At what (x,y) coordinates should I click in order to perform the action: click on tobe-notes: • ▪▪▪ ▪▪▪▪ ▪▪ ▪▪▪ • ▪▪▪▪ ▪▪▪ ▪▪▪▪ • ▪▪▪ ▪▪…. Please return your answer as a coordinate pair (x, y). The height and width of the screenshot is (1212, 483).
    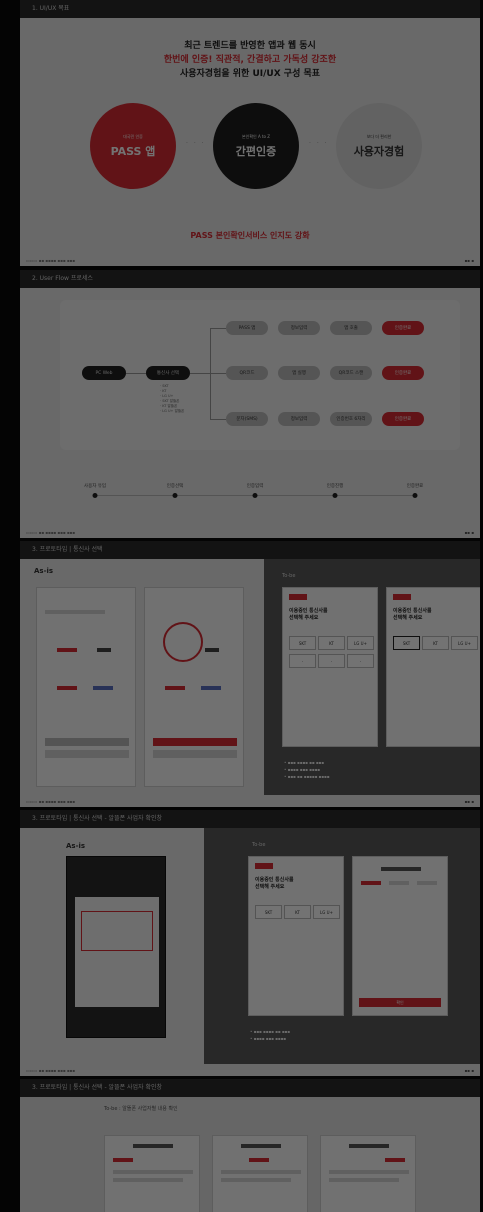
    Looking at the image, I should click on (307, 769).